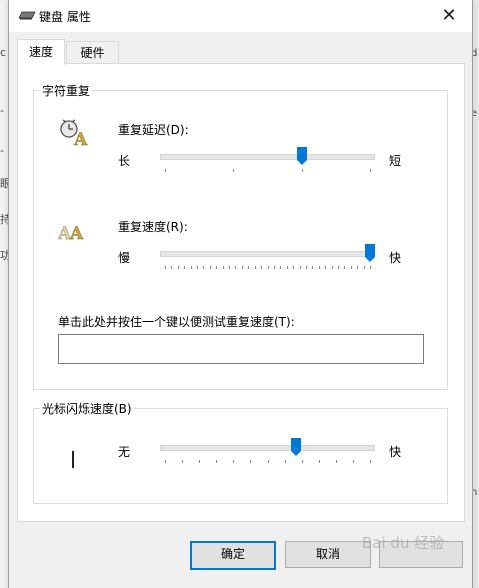 This screenshot has width=479, height=588. What do you see at coordinates (153, 227) in the screenshot?
I see `repeat-rate-label: 重复速度(R):` at bounding box center [153, 227].